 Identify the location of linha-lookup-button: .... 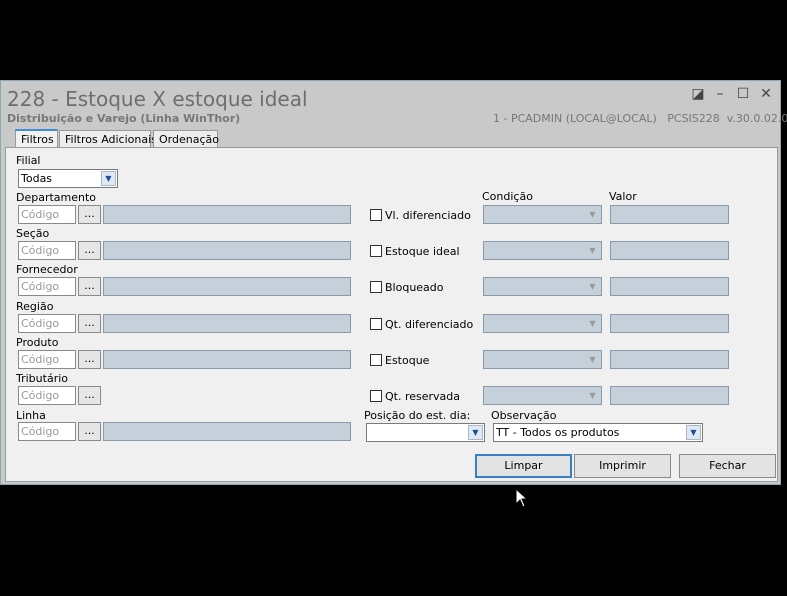
(89, 431).